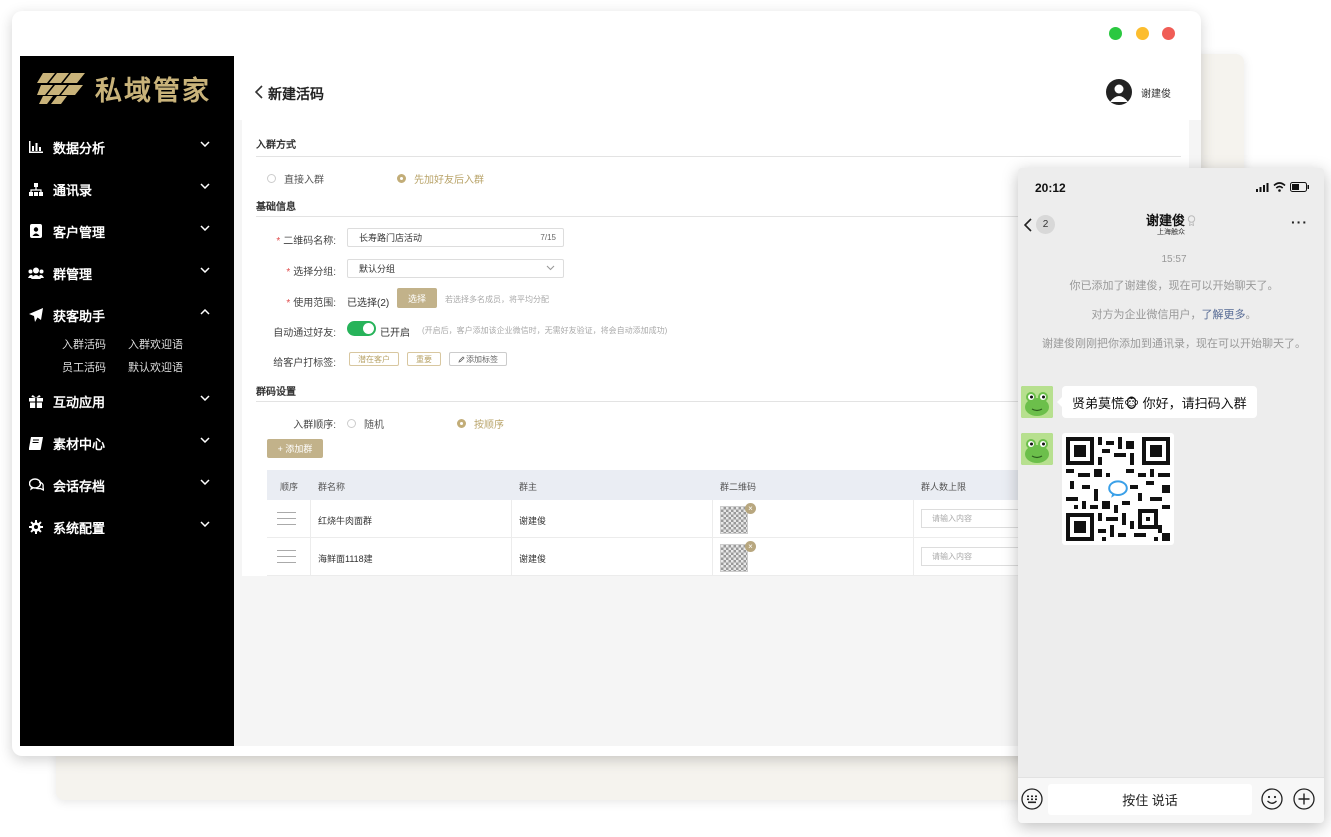 Image resolution: width=1331 pixels, height=837 pixels. What do you see at coordinates (36, 315) in the screenshot?
I see `paper-plane-icon` at bounding box center [36, 315].